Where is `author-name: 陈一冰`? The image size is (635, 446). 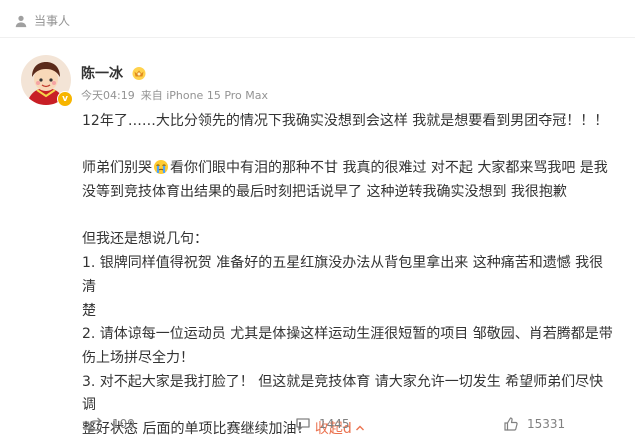
author-name: 陈一冰 is located at coordinates (102, 73).